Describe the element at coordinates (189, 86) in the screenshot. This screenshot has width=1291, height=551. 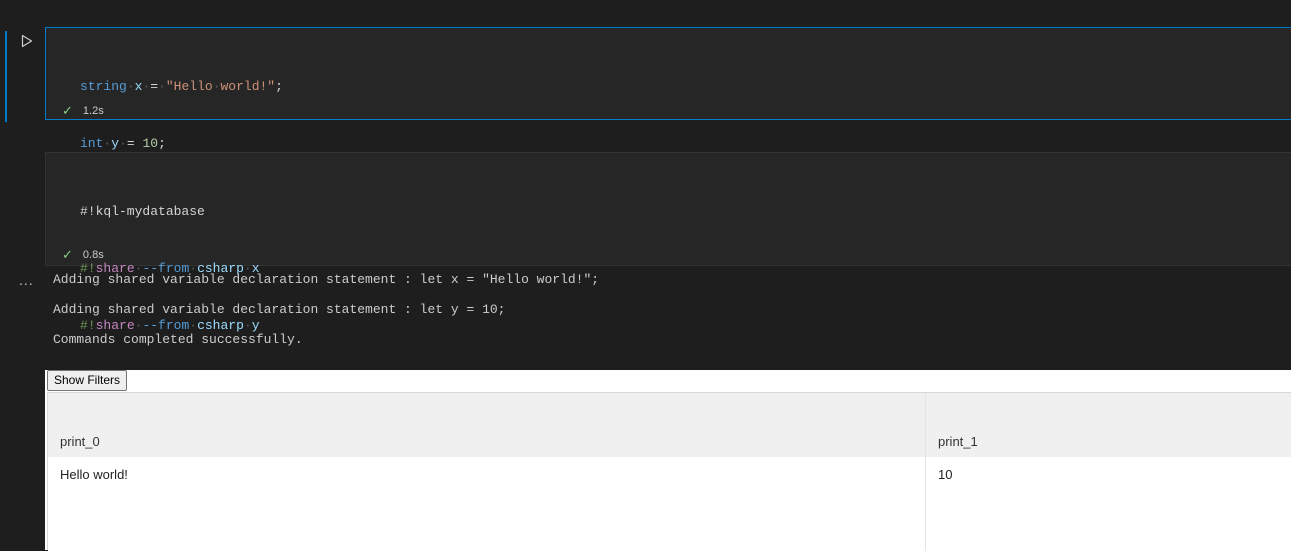
I see `code-token: "Hello` at that location.